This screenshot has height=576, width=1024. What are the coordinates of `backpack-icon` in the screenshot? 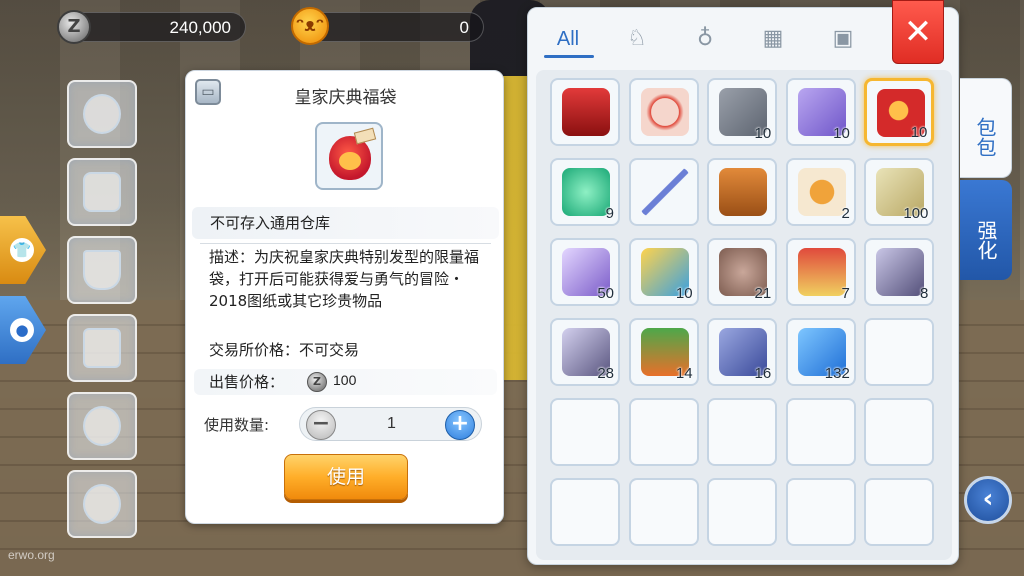 It's located at (743, 192).